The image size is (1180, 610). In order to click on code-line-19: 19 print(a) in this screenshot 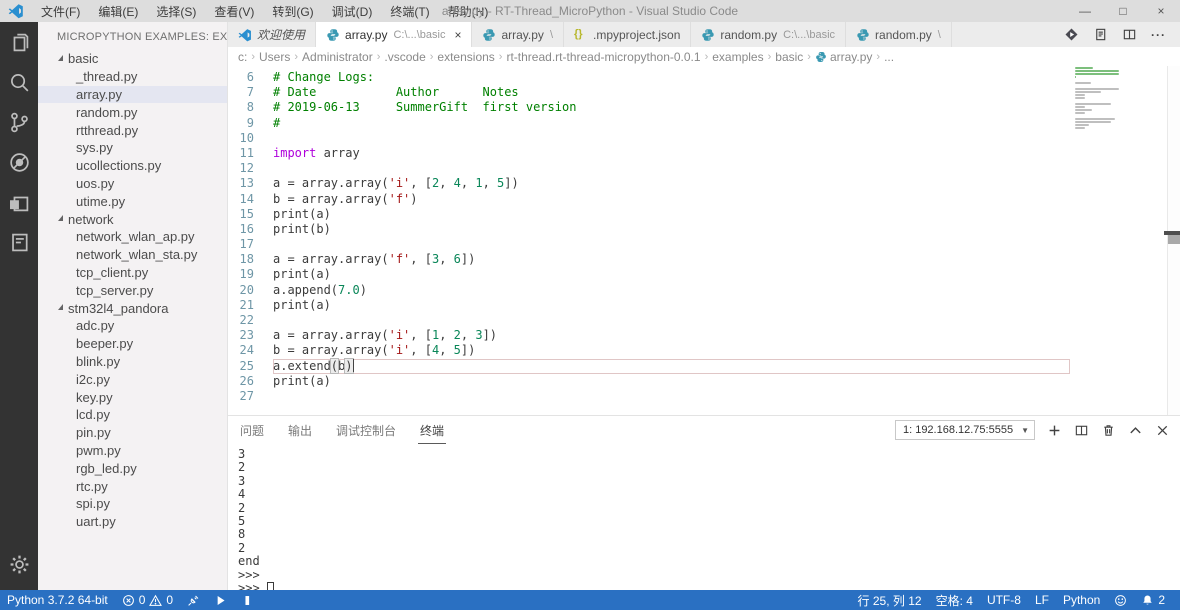, I will do `click(649, 274)`.